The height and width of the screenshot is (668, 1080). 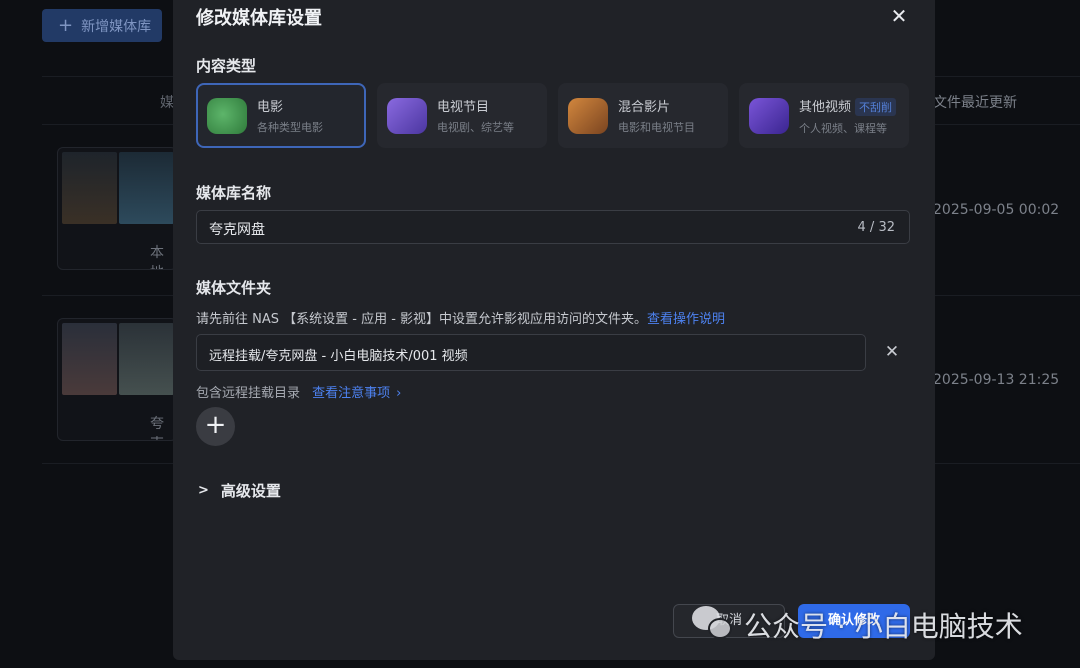 I want to click on watermark: 公众号 · 小白电脑技术, so click(x=857, y=625).